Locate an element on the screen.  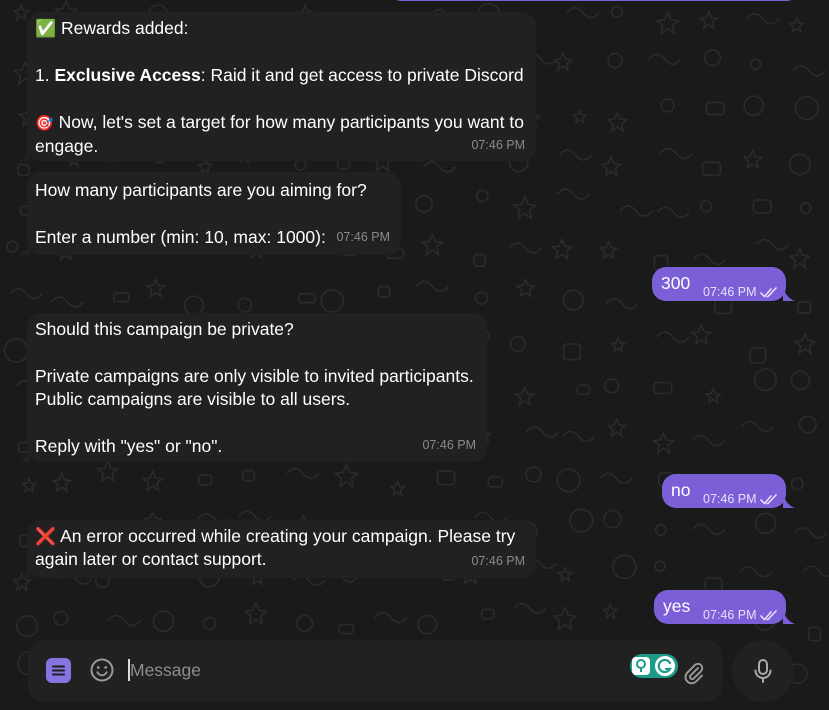
microphone-icon is located at coordinates (763, 671).